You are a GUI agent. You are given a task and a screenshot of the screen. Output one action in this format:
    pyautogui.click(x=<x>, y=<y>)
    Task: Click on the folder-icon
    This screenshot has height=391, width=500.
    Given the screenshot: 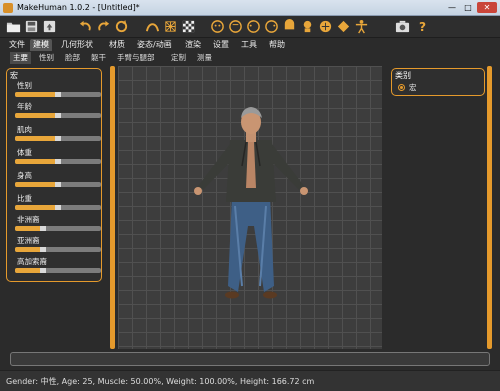 What is the action you would take?
    pyautogui.click(x=13, y=26)
    